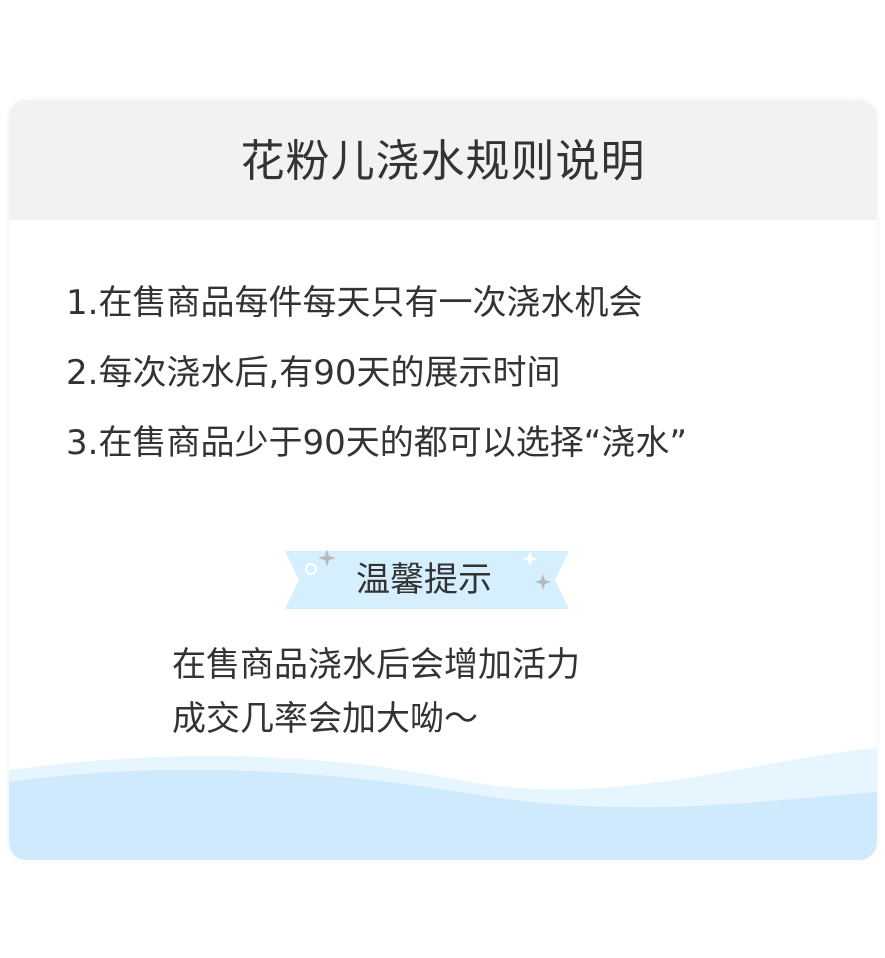  Describe the element at coordinates (443, 804) in the screenshot. I see `wave-decoration-svg` at that location.